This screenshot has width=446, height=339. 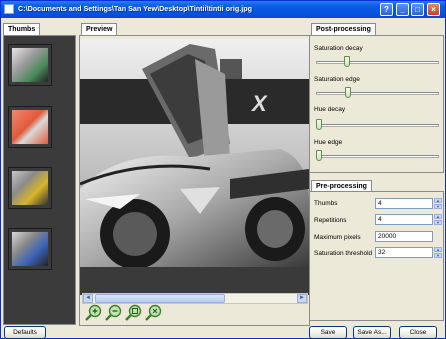 I want to click on hue-decay-track, so click(x=377, y=125).